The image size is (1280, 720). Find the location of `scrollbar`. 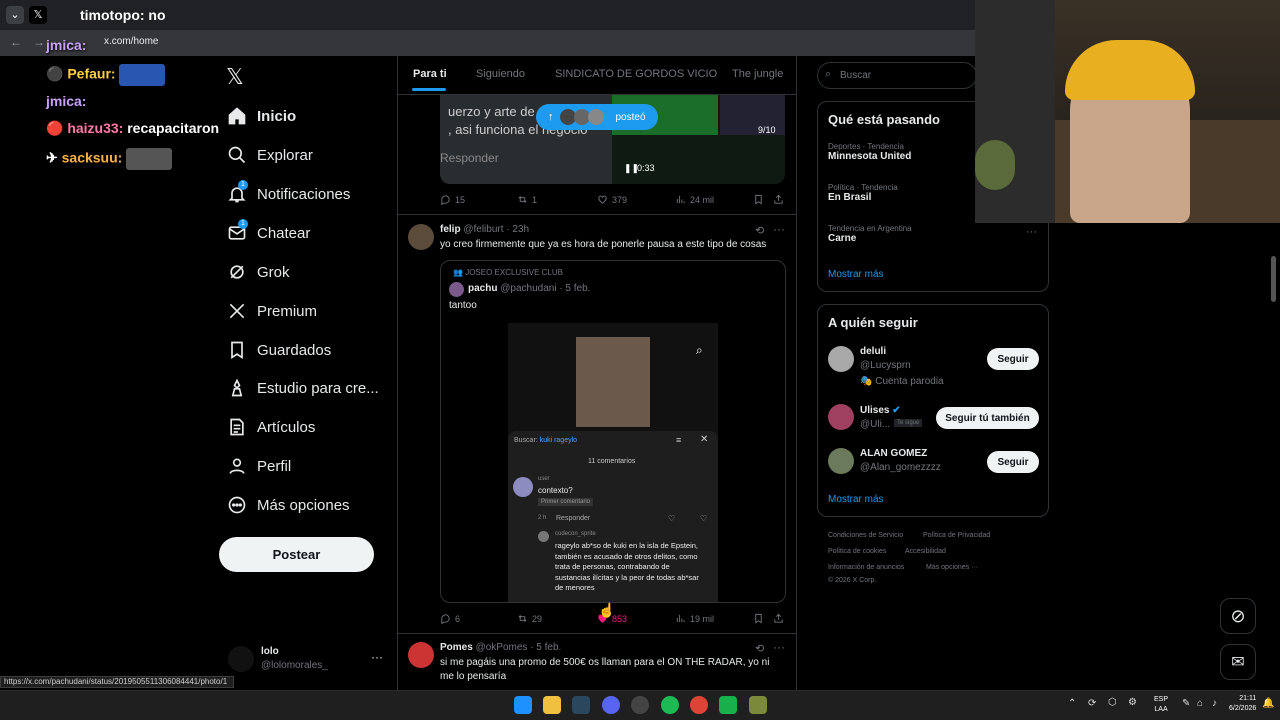

scrollbar is located at coordinates (1273, 279).